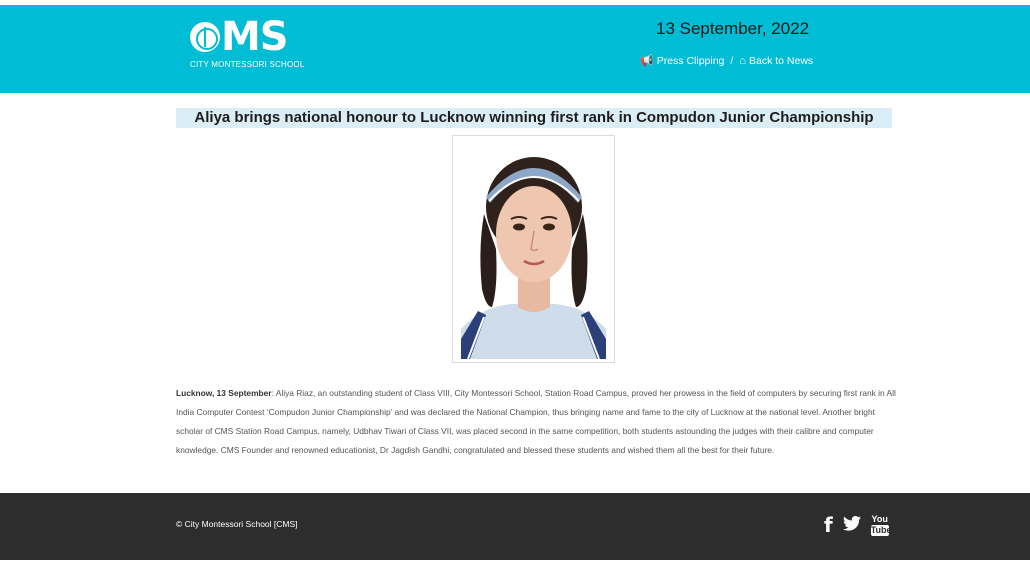 The height and width of the screenshot is (581, 1030). Describe the element at coordinates (742, 60) in the screenshot. I see `home-icon: ⌂` at that location.